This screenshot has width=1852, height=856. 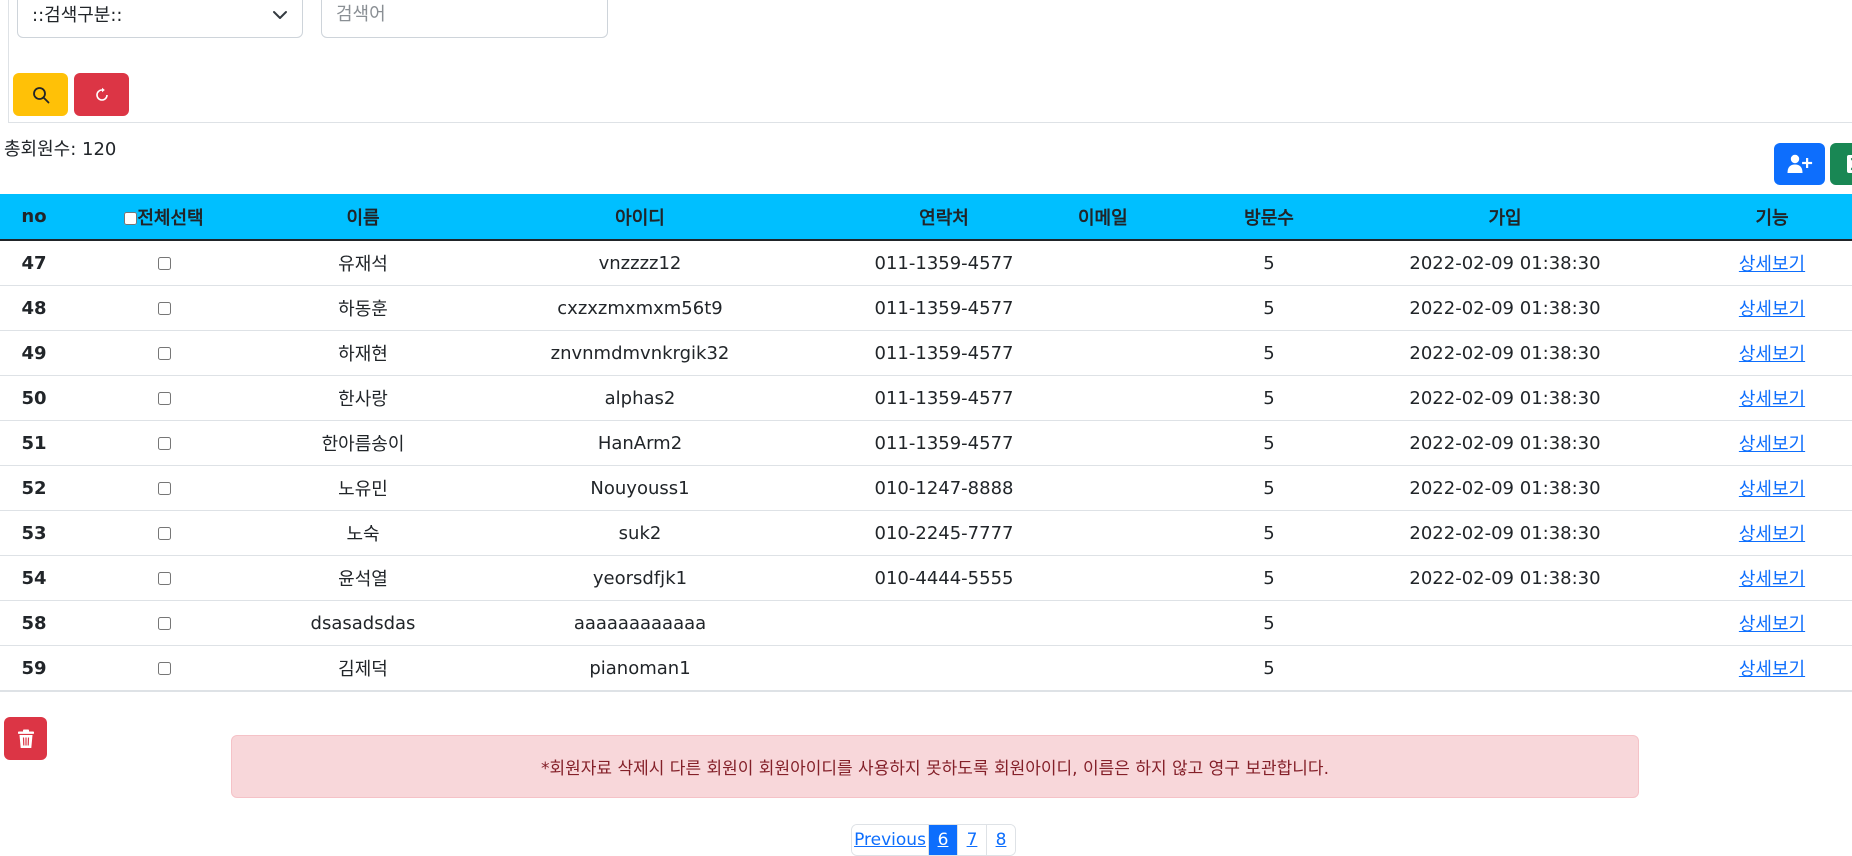 I want to click on trash-icon, so click(x=26, y=739).